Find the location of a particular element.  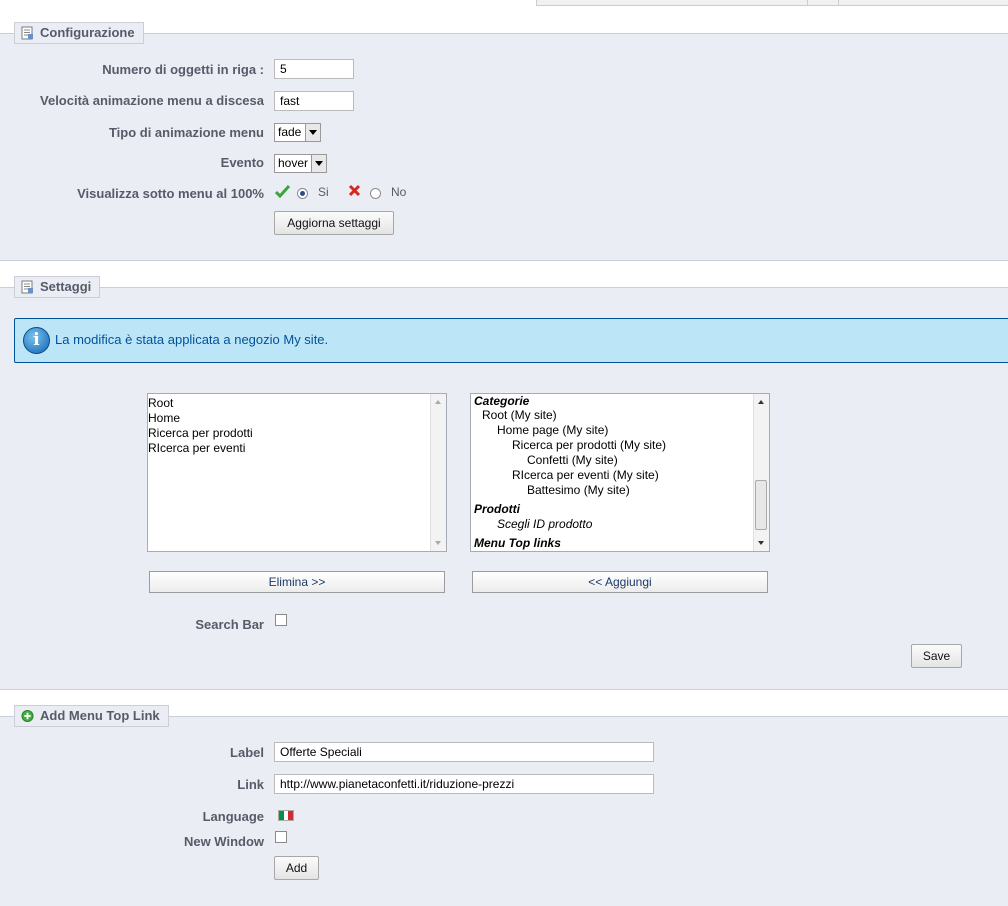

add-menu-top-link-legend: Add Menu Top Link is located at coordinates (91, 716).